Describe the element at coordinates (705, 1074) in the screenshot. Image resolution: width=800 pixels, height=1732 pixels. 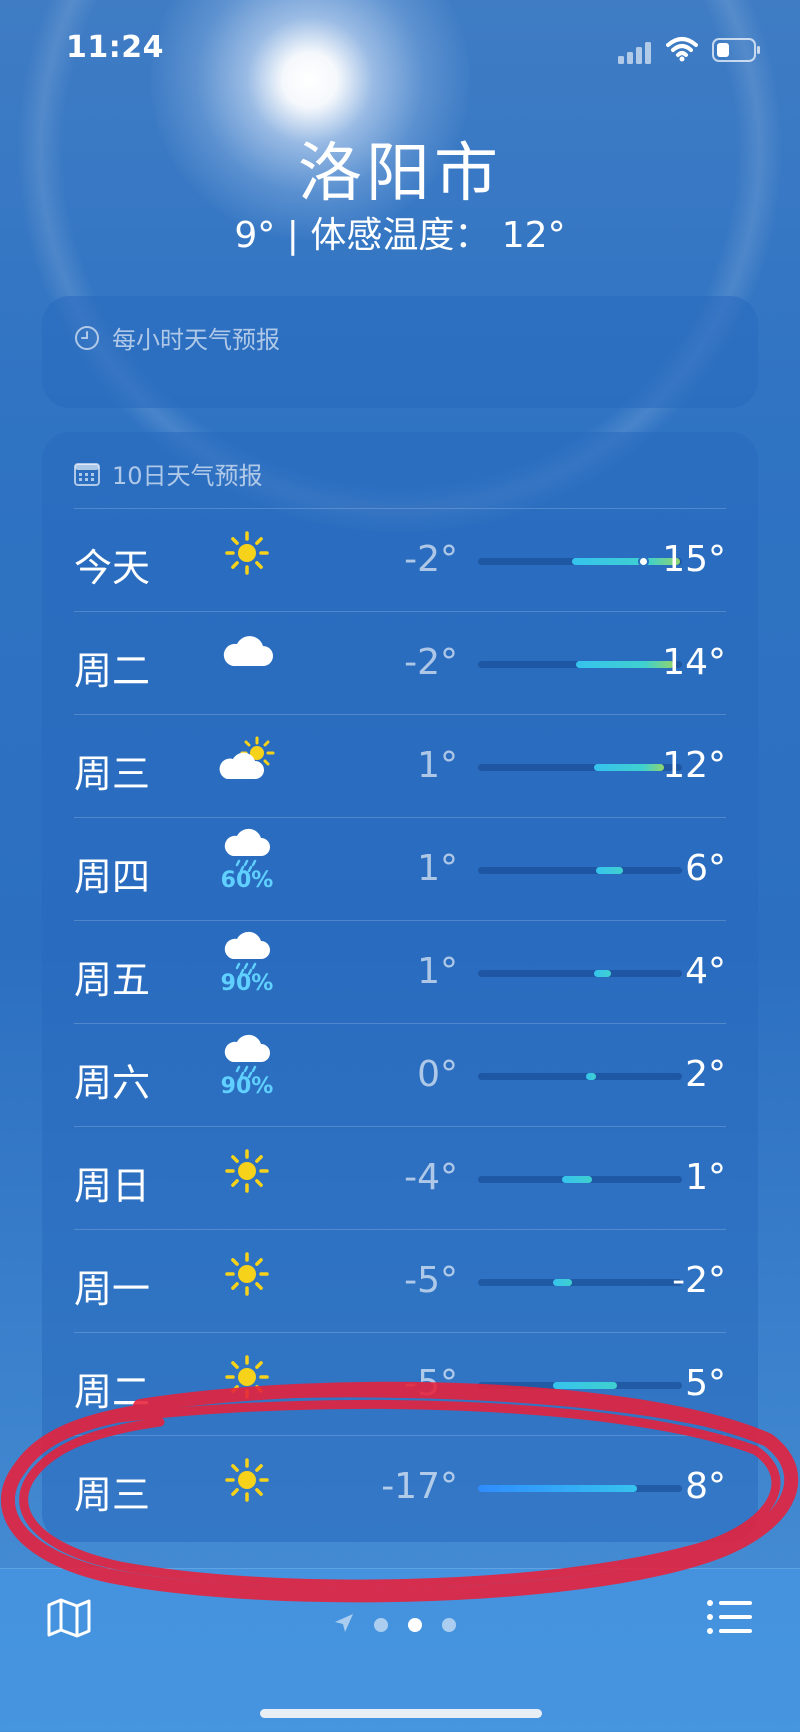
I see `high-temperature: 2°` at that location.